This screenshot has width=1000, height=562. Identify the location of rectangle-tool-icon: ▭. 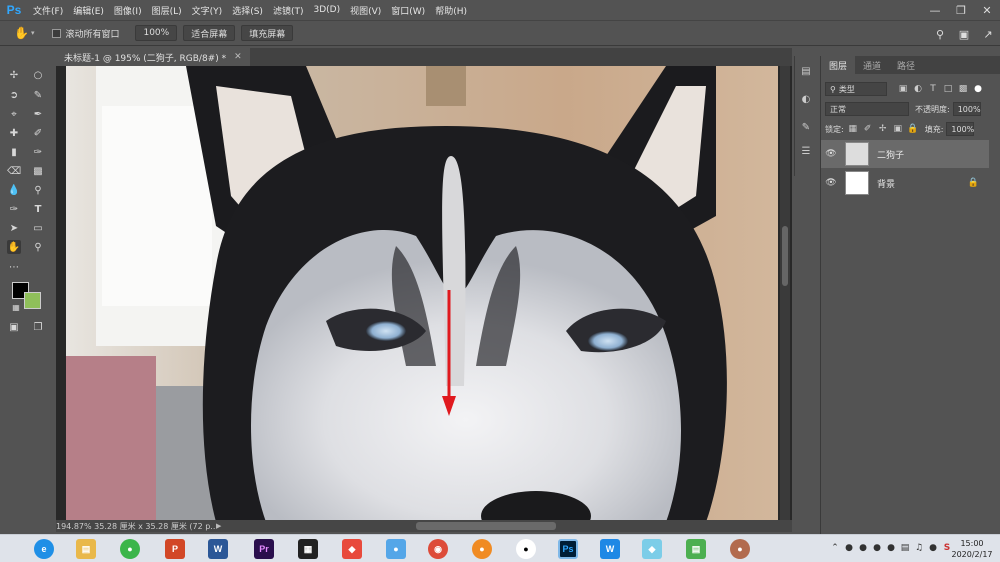
(38, 228).